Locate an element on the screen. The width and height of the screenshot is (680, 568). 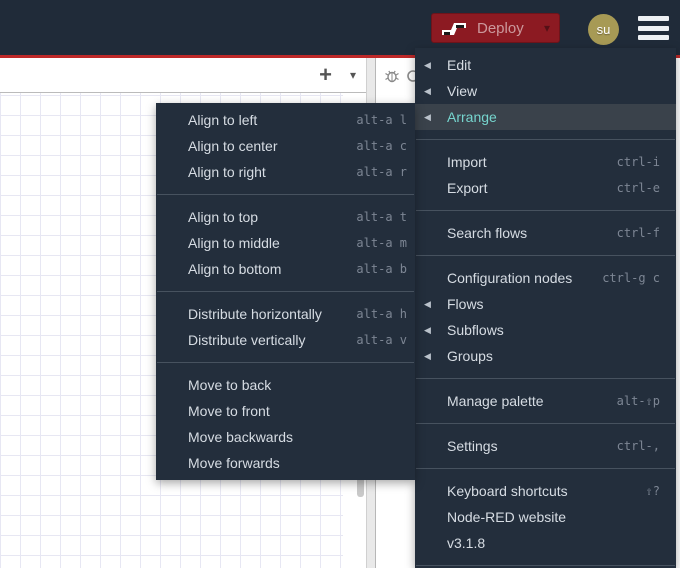
menu-item-label: Import is located at coordinates (467, 162).